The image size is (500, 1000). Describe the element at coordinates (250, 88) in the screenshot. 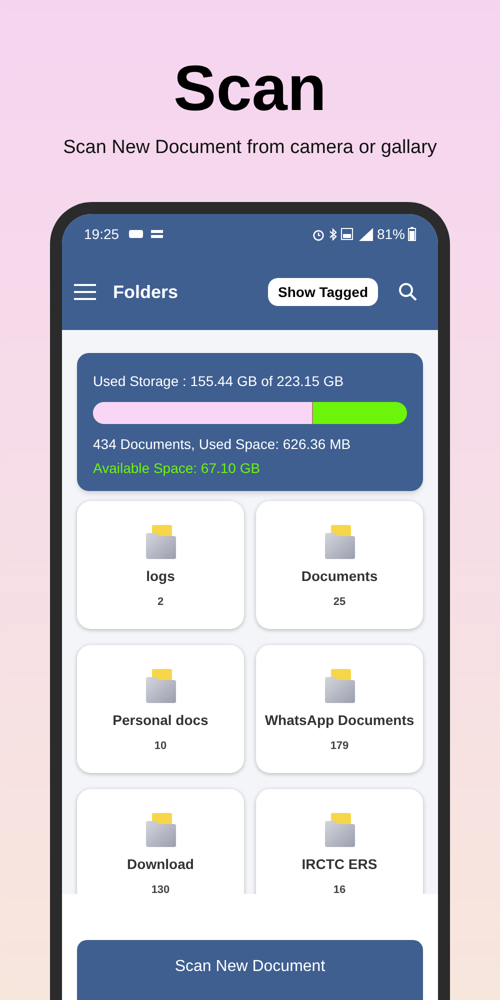

I see `headline: Scan` at that location.